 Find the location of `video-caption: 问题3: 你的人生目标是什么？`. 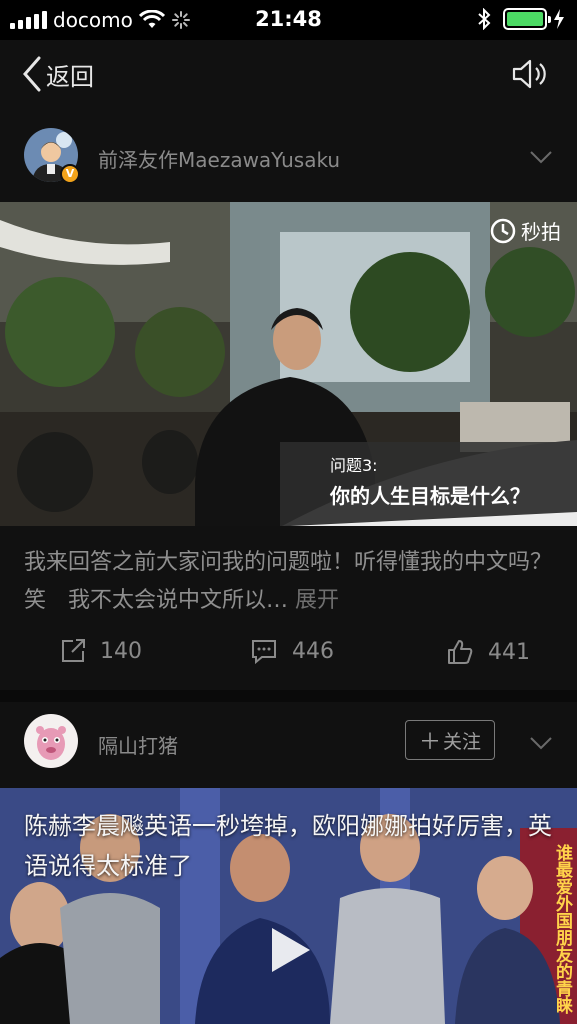

video-caption: 问题3: 你的人生目标是什么？ is located at coordinates (430, 480).